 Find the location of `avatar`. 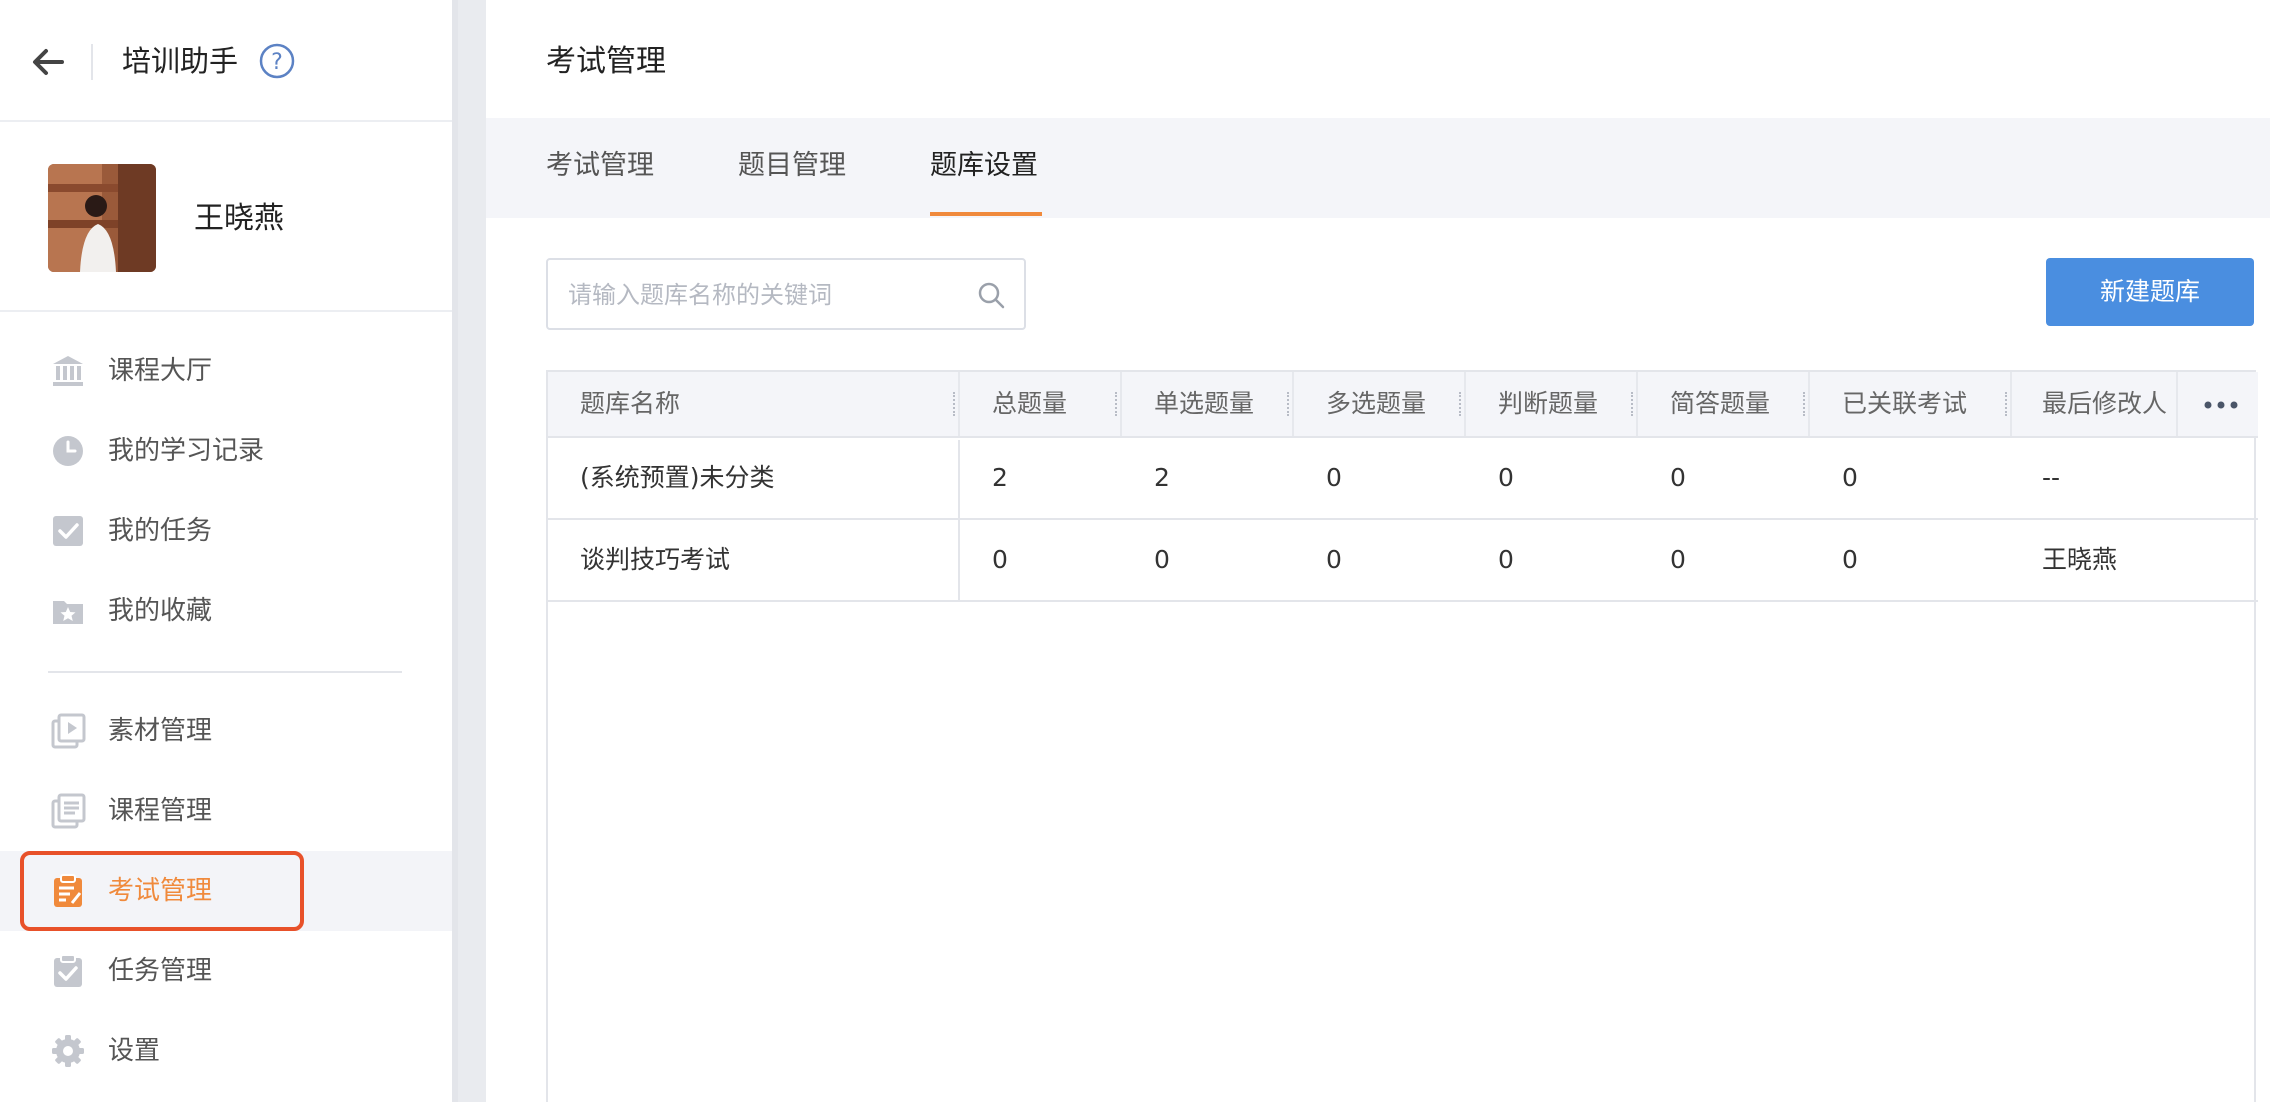

avatar is located at coordinates (102, 218).